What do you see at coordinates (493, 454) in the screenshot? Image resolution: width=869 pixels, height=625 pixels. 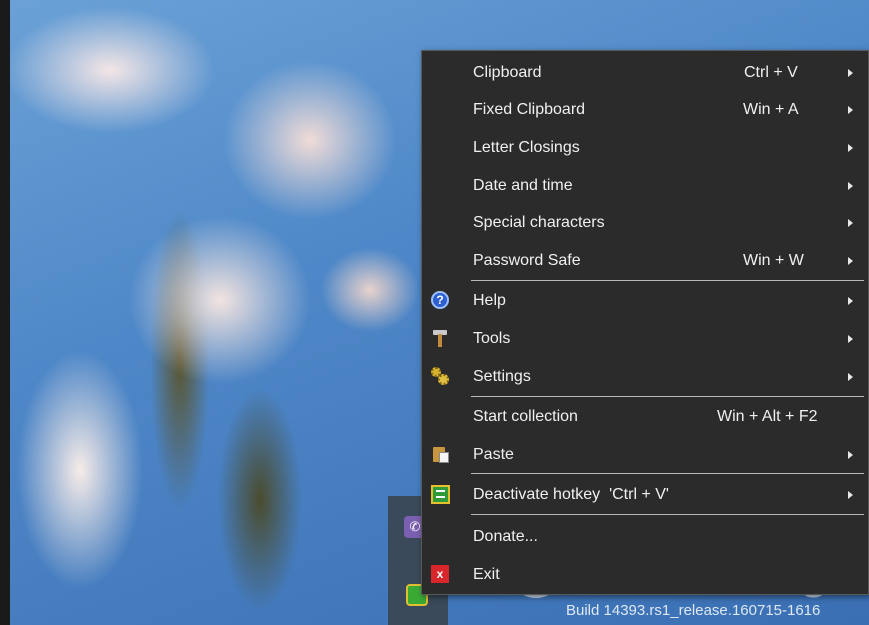 I see `menu-item-label: Paste` at bounding box center [493, 454].